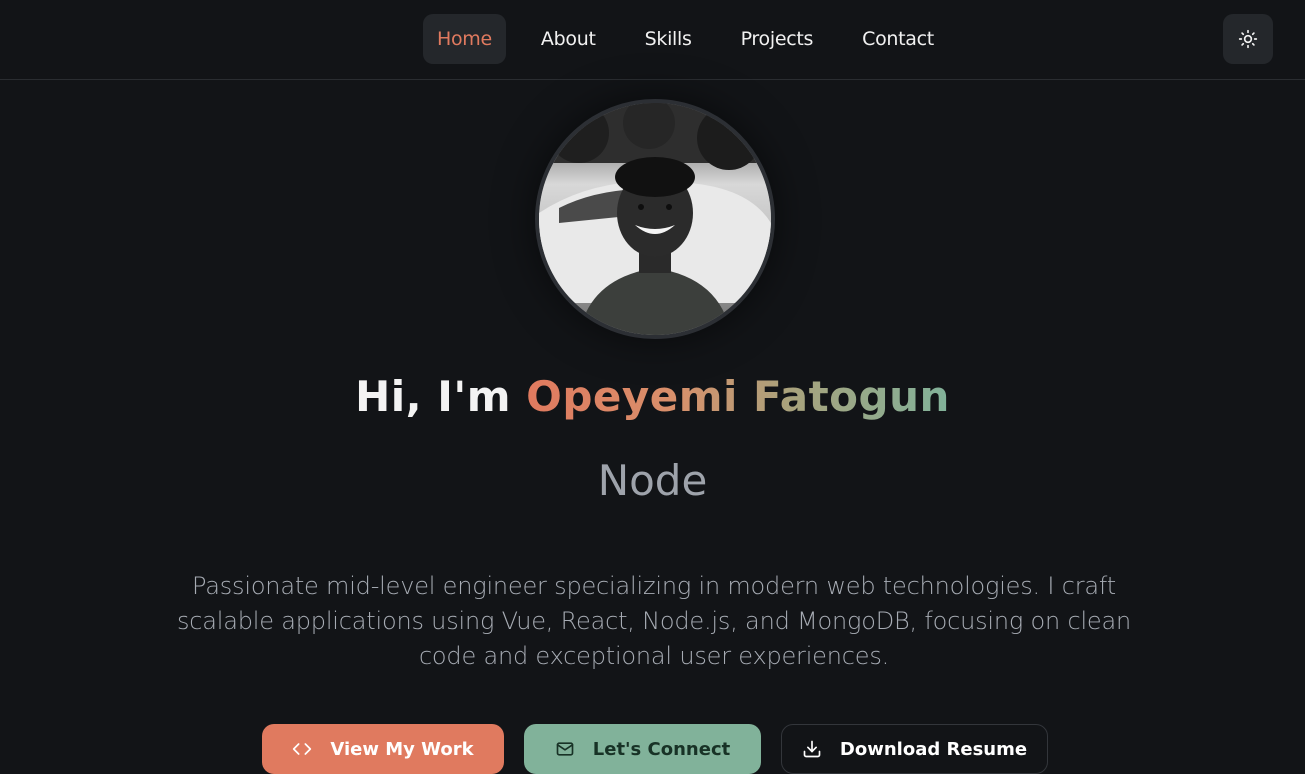  Describe the element at coordinates (898, 39) in the screenshot. I see `nav-link-contact: Contact` at that location.